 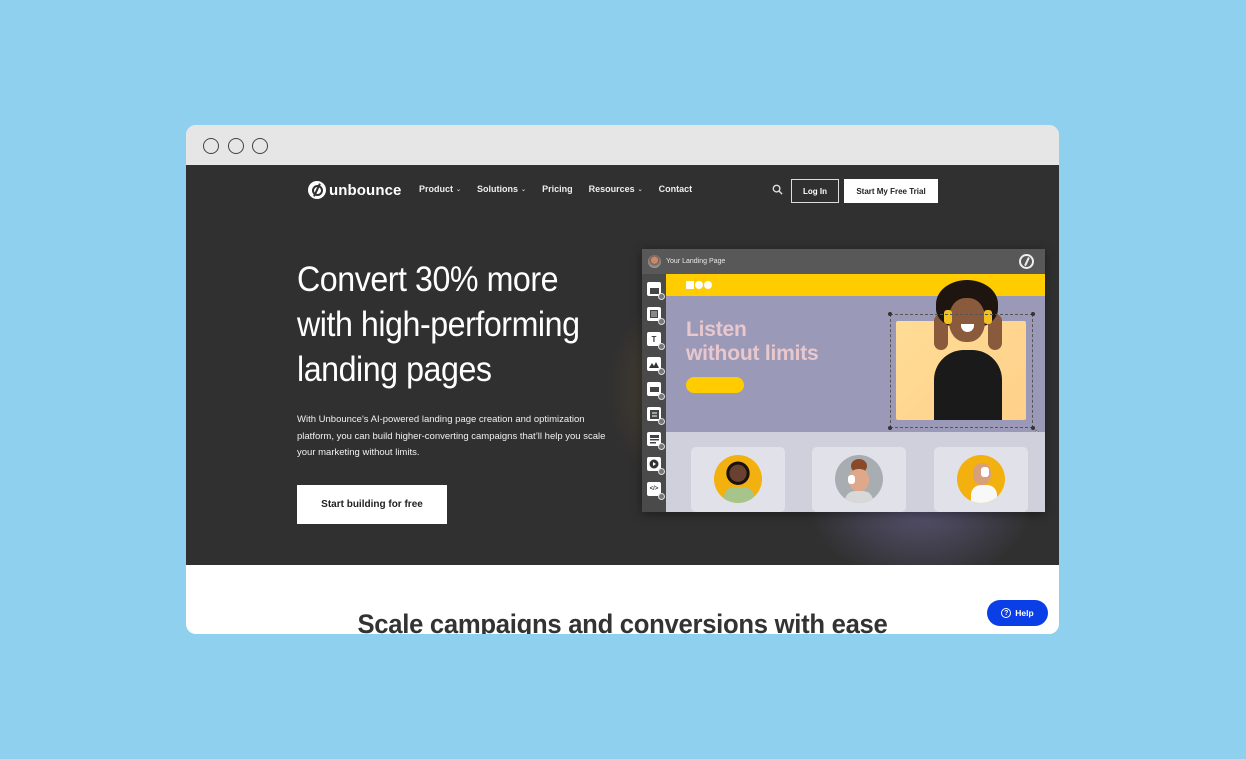 What do you see at coordinates (438, 324) in the screenshot?
I see `headline-line: with high-performing` at bounding box center [438, 324].